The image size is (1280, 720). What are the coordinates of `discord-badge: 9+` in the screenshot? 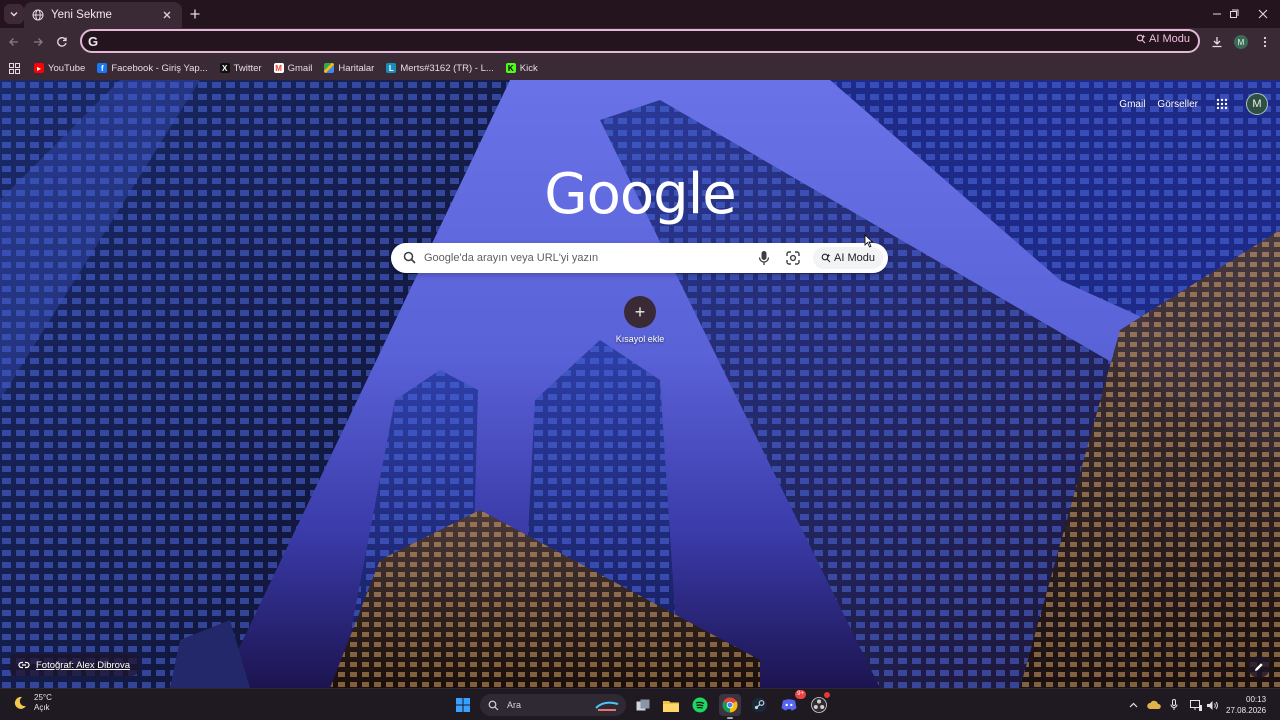 It's located at (800, 694).